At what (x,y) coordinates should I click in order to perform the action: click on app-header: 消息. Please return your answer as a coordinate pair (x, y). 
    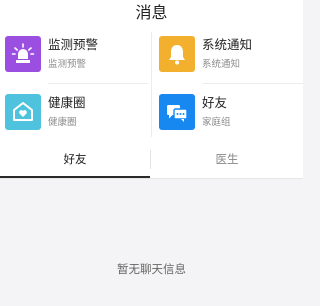
    Looking at the image, I should click on (151, 13).